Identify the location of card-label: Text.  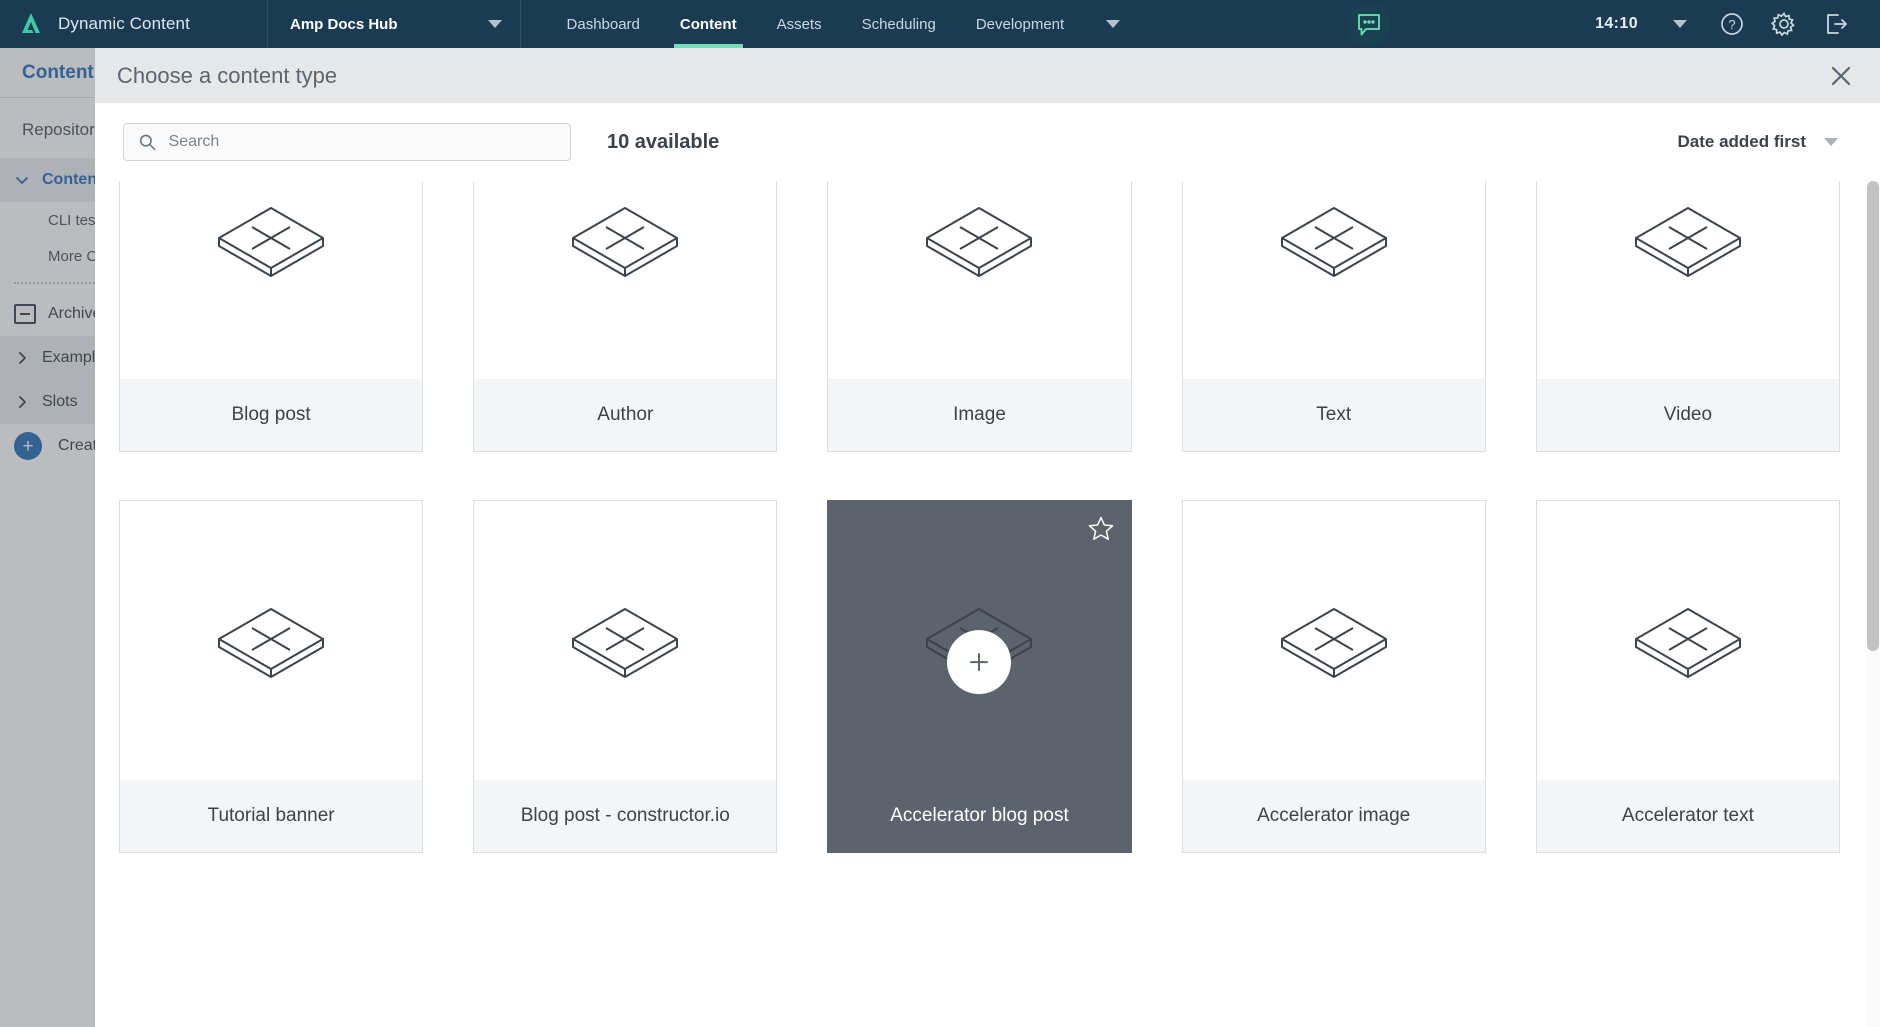
(1333, 415).